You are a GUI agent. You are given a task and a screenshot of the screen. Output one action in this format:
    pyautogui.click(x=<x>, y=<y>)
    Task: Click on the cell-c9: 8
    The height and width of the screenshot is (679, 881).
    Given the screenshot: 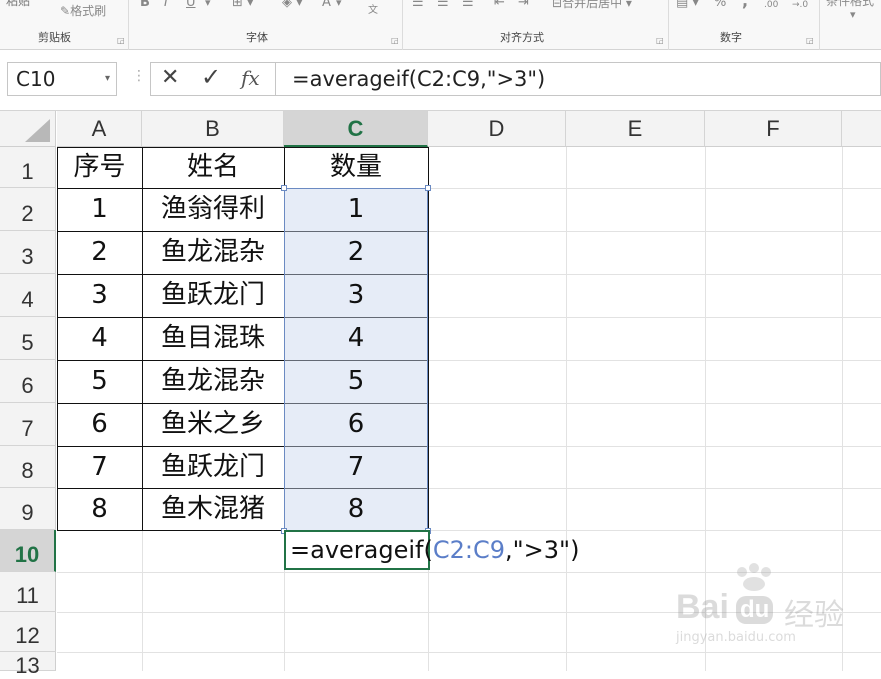 What is the action you would take?
    pyautogui.click(x=356, y=509)
    